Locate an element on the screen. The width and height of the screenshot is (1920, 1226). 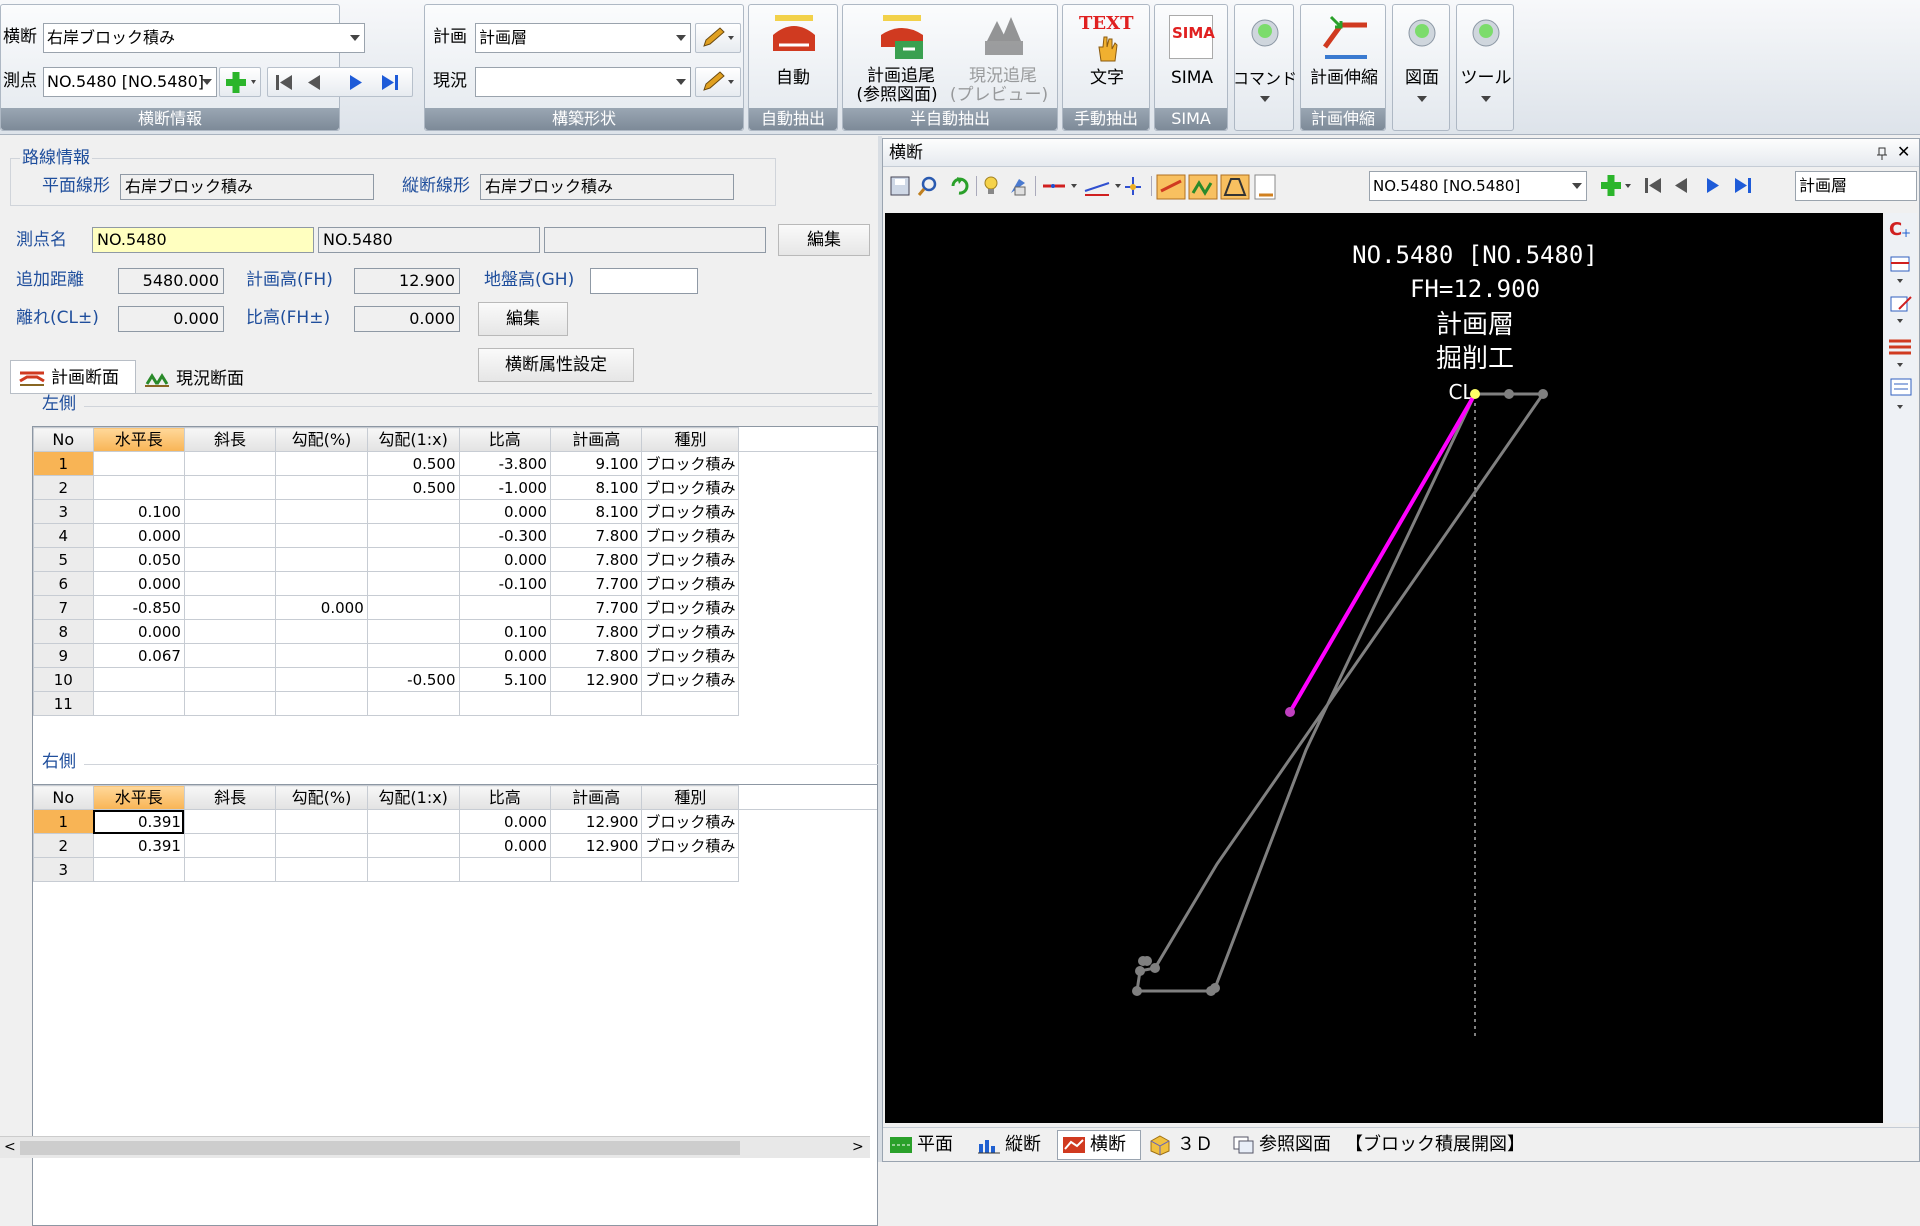
table-row: 1 0.500 -3.800 9.100 ブロック積み is located at coordinates (455, 463).